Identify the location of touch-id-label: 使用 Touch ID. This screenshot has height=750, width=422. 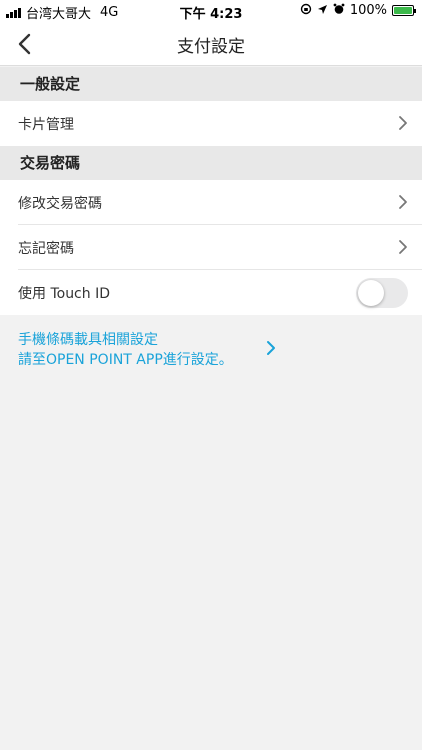
(64, 294).